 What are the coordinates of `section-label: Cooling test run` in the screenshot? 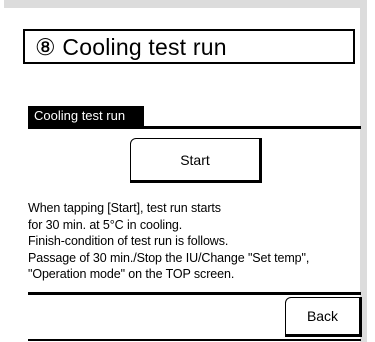 It's located at (86, 116).